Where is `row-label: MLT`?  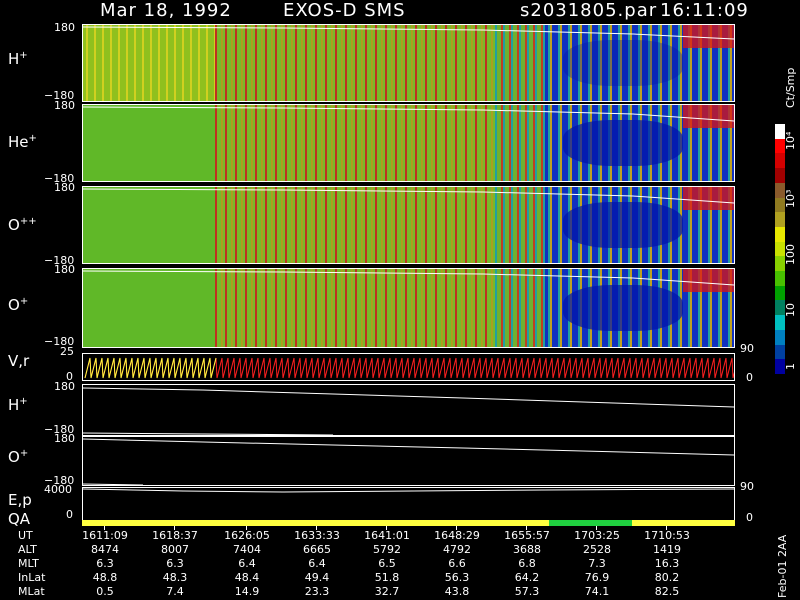 row-label: MLT is located at coordinates (28, 563).